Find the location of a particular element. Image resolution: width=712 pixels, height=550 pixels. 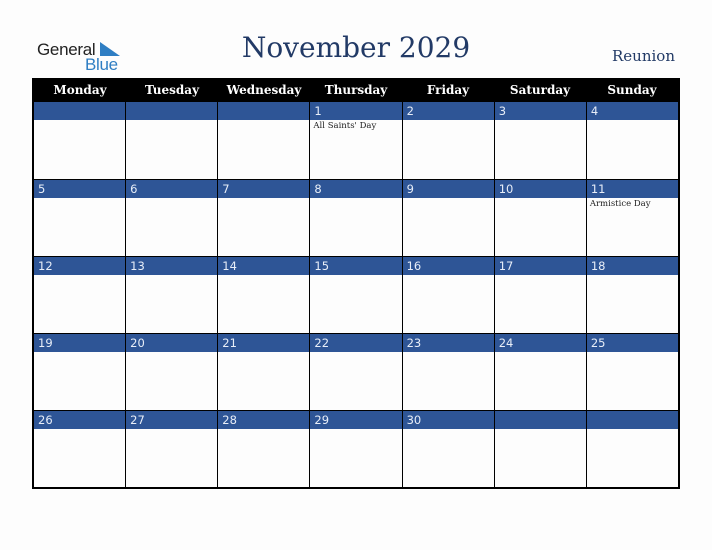

day-cell: 16 is located at coordinates (447, 295).